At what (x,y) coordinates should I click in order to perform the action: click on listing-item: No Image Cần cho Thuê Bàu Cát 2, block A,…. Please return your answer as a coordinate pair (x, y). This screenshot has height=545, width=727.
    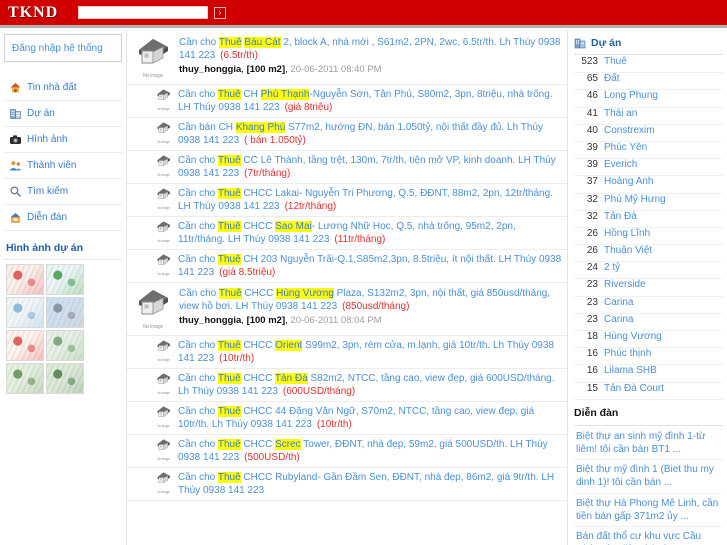
    Looking at the image, I should click on (347, 58).